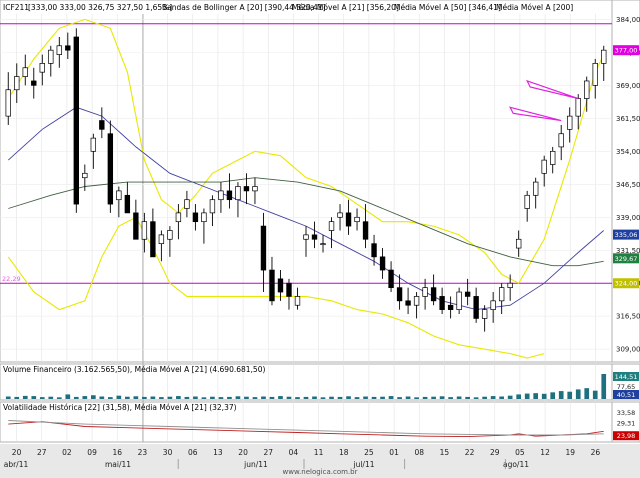 This screenshot has width=640, height=478. What do you see at coordinates (626, 259) in the screenshot?
I see `price-badge-label: 329,67` at bounding box center [626, 259].